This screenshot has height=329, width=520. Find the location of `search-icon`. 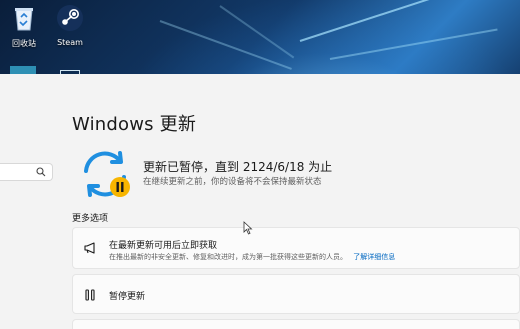

search-icon is located at coordinates (41, 172).